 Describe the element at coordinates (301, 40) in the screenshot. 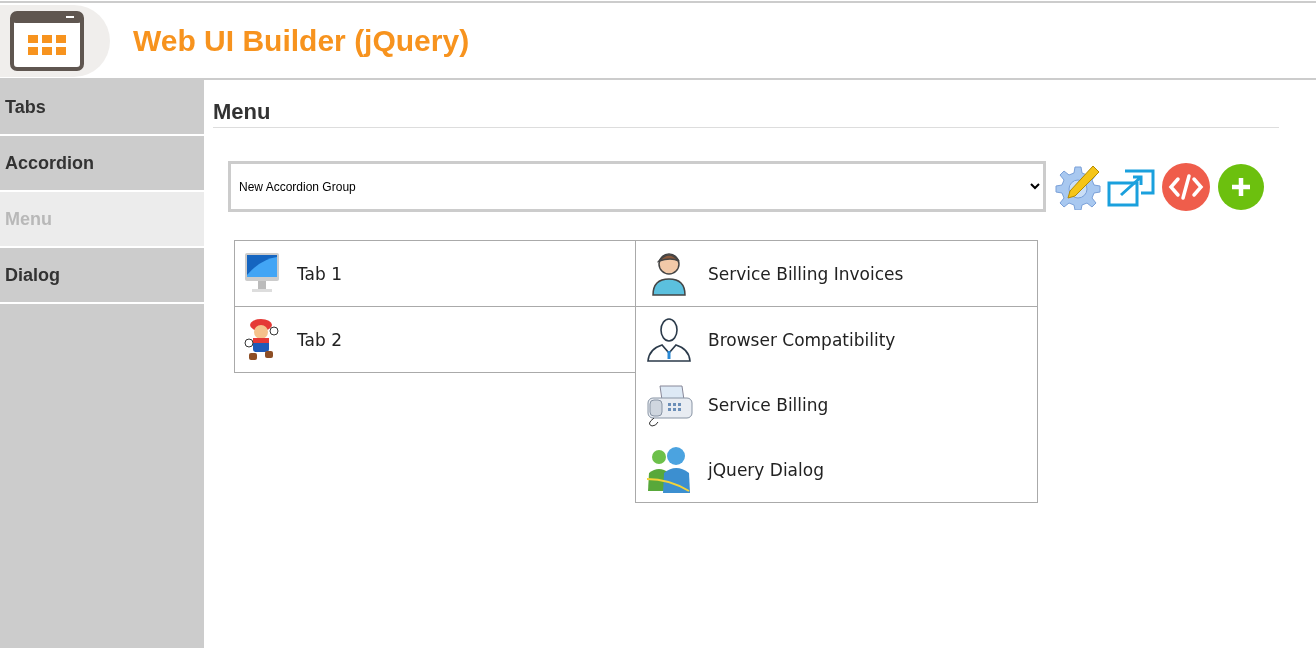

I see `app-title: Web UI Builder (jQuery)` at that location.